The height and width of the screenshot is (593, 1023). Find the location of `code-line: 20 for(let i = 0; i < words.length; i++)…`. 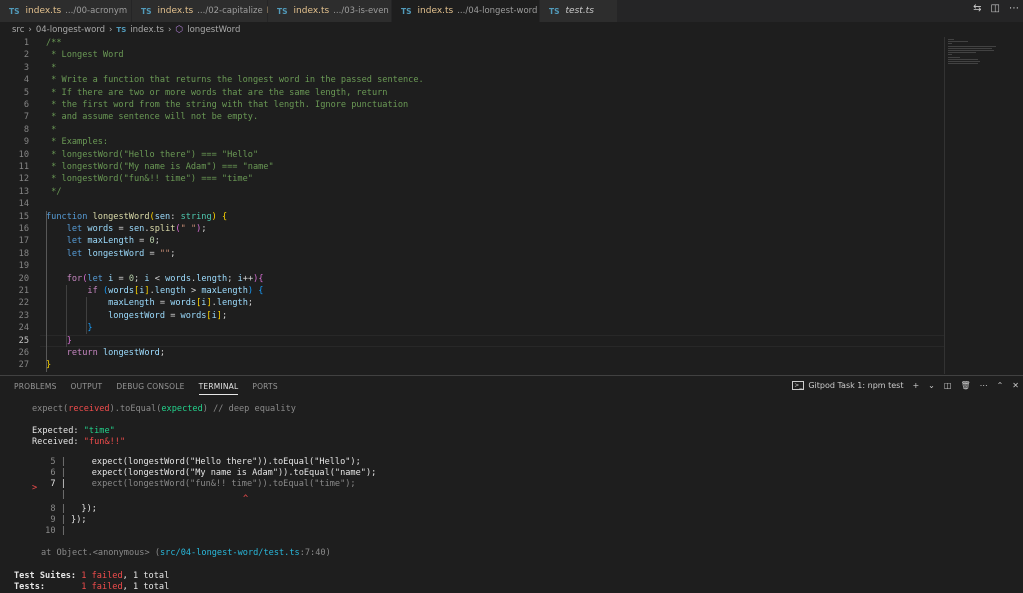

code-line: 20 for(let i = 0; i < words.length; i++)… is located at coordinates (472, 279).